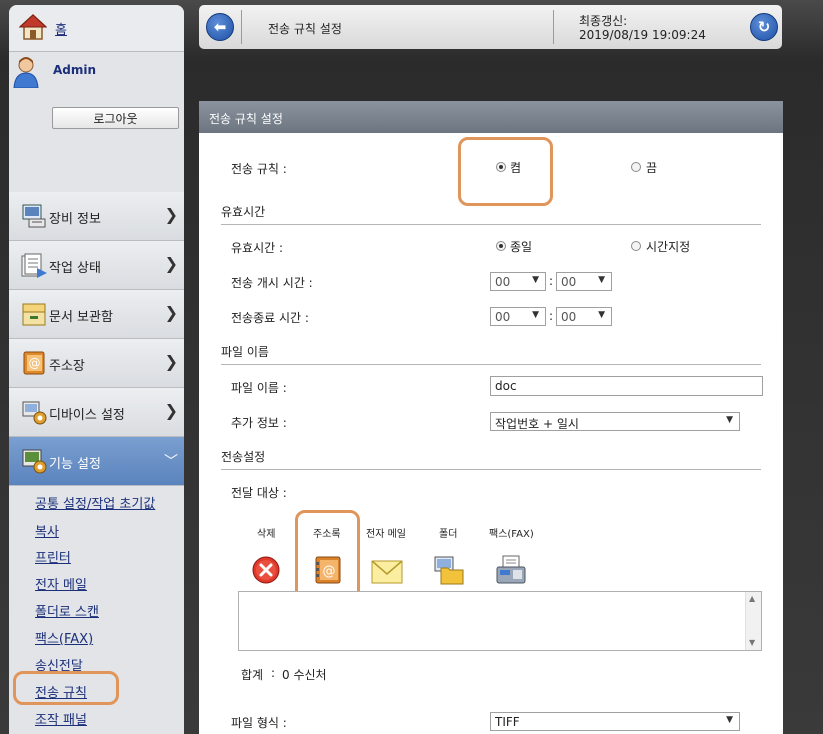 Image resolution: width=823 pixels, height=734 pixels. Describe the element at coordinates (259, 493) in the screenshot. I see `destination-label: 전달 대상 :` at that location.